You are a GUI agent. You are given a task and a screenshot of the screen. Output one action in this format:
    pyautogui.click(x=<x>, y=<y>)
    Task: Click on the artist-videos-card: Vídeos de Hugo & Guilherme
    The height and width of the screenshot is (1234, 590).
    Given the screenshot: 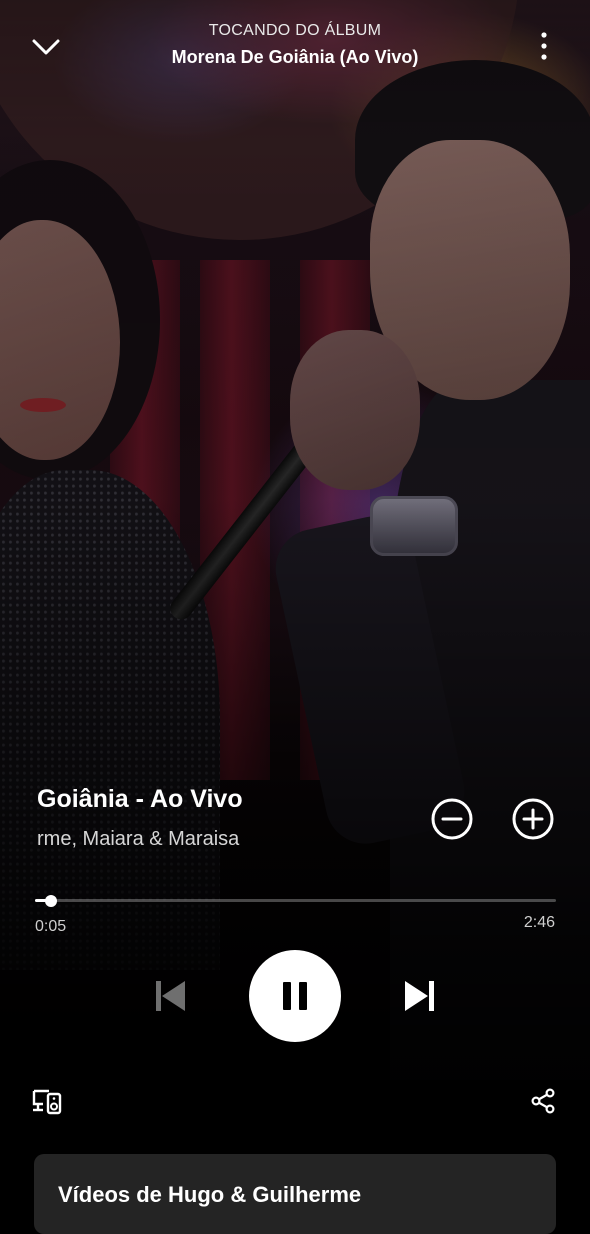 What is the action you would take?
    pyautogui.click(x=295, y=1194)
    